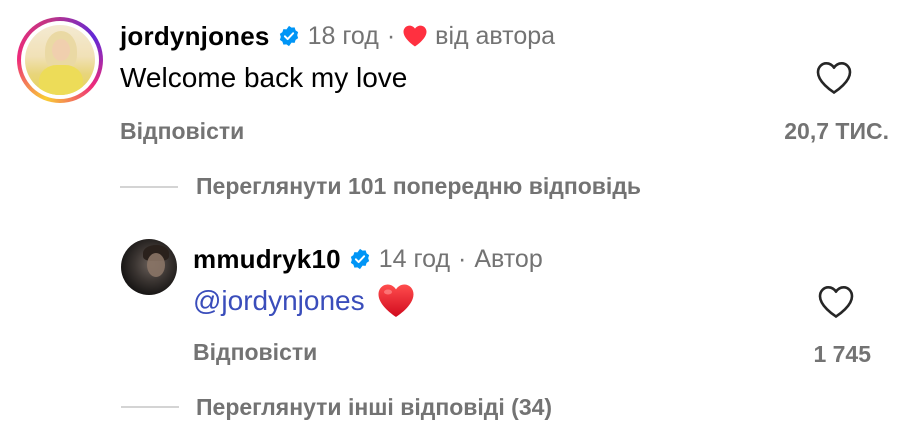  What do you see at coordinates (495, 35) in the screenshot?
I see `liked-by-author-label: від автора` at bounding box center [495, 35].